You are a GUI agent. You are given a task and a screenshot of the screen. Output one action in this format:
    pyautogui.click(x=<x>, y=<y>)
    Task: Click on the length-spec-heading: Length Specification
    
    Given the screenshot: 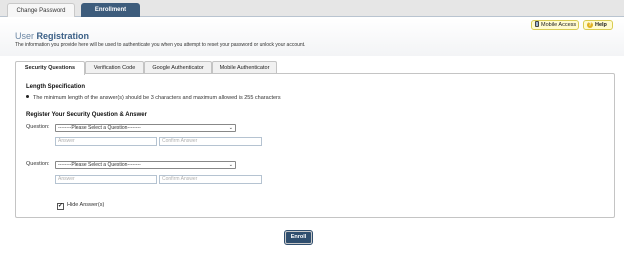 What is the action you would take?
    pyautogui.click(x=56, y=87)
    